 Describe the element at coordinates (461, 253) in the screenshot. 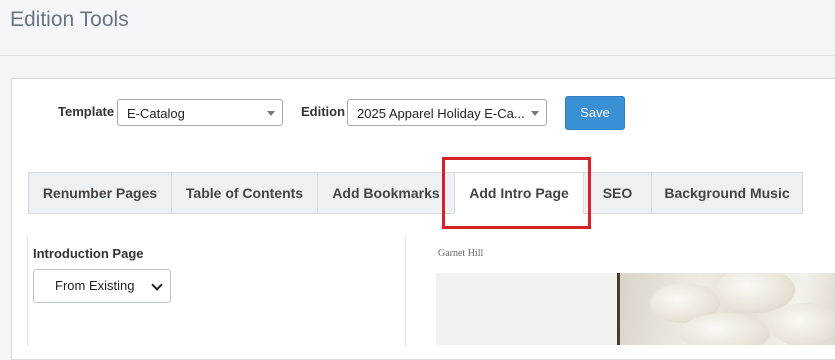

I see `preview-brand-logo: Garnet Hill` at that location.